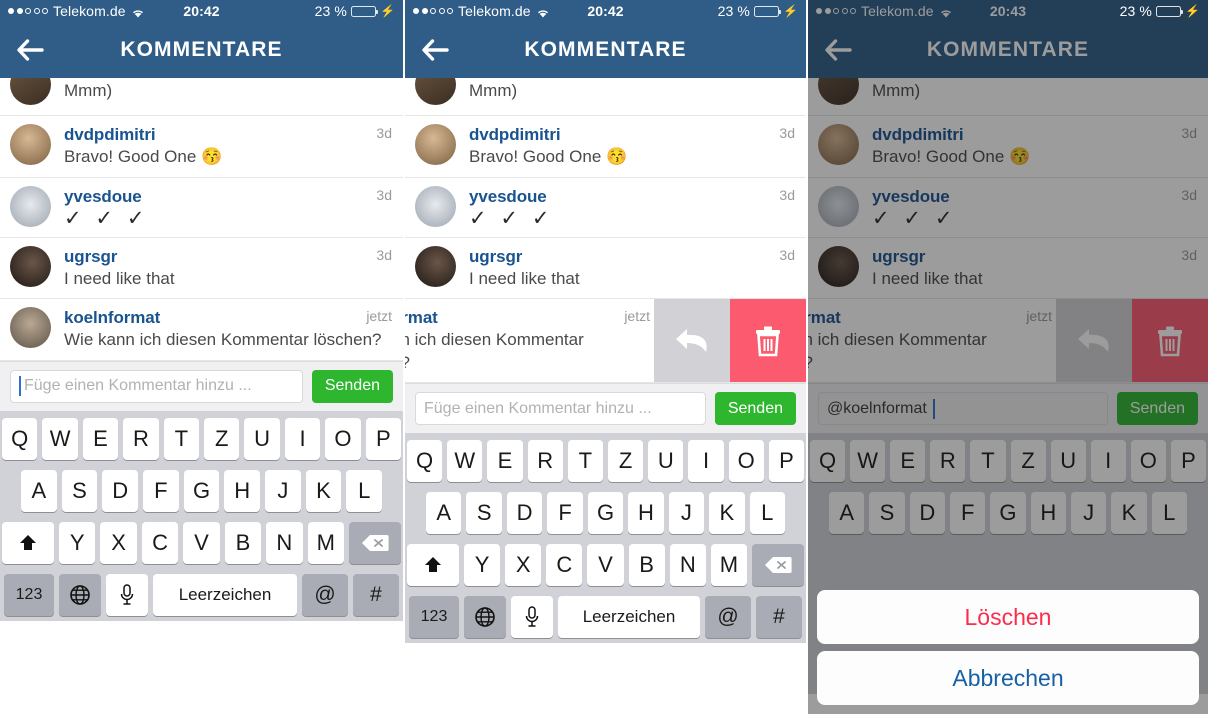 This screenshot has width=1208, height=714. What do you see at coordinates (352, 386) in the screenshot?
I see `send-button: Senden` at bounding box center [352, 386].